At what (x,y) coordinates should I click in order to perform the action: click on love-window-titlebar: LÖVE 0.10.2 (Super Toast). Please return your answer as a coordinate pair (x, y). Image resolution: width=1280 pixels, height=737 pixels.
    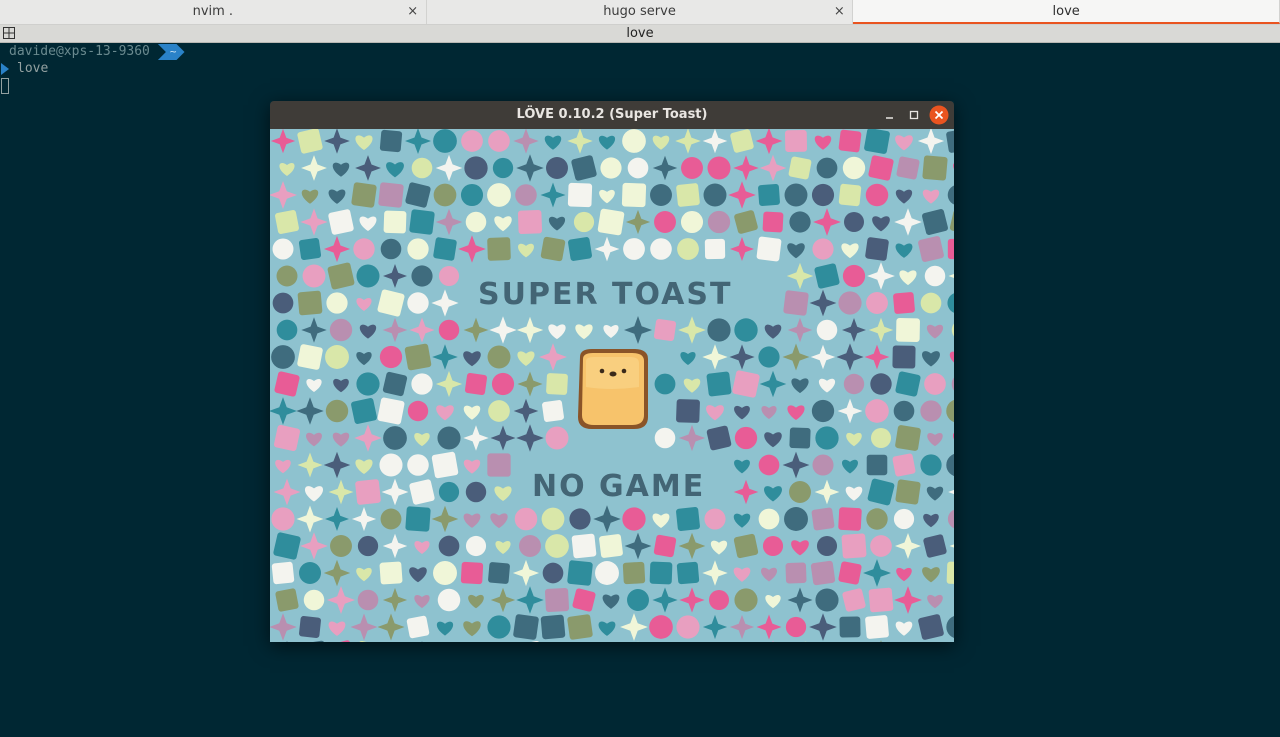
    Looking at the image, I should click on (612, 115).